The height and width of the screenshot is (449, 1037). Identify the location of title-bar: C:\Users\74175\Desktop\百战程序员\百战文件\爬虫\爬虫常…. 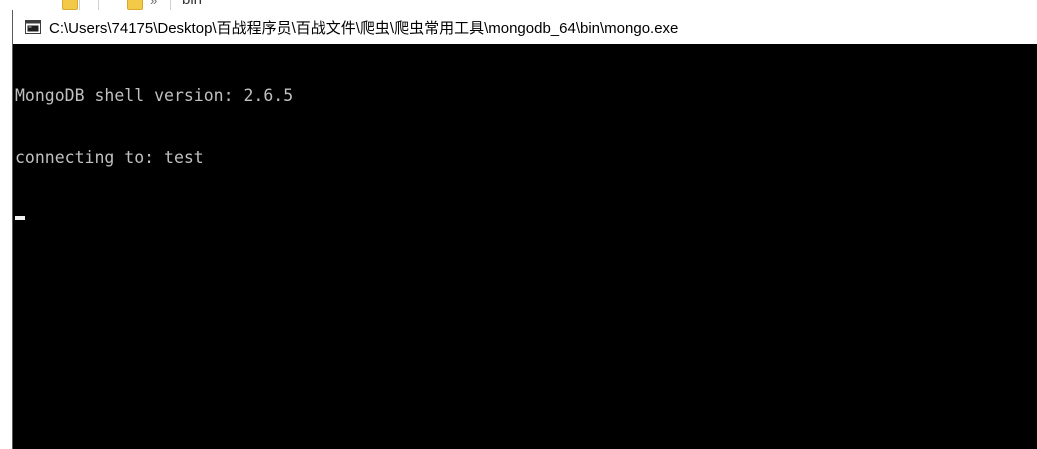
(525, 27).